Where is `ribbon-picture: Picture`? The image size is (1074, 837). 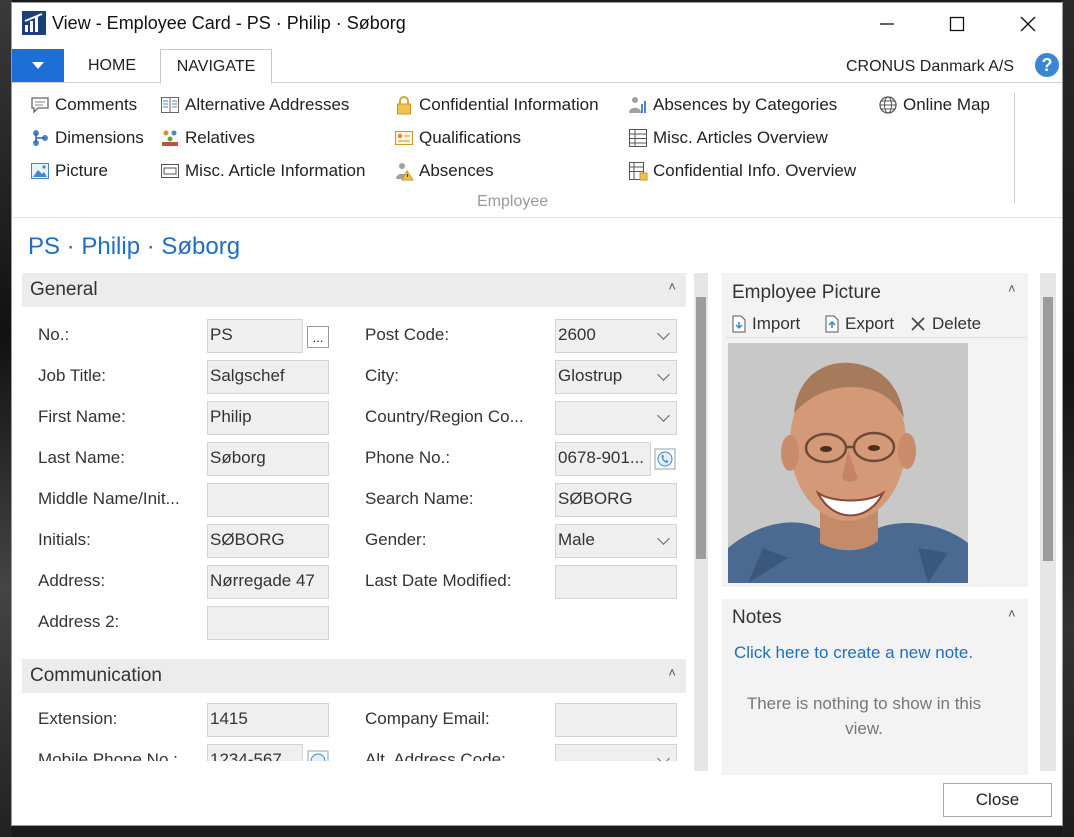
ribbon-picture: Picture is located at coordinates (69, 171).